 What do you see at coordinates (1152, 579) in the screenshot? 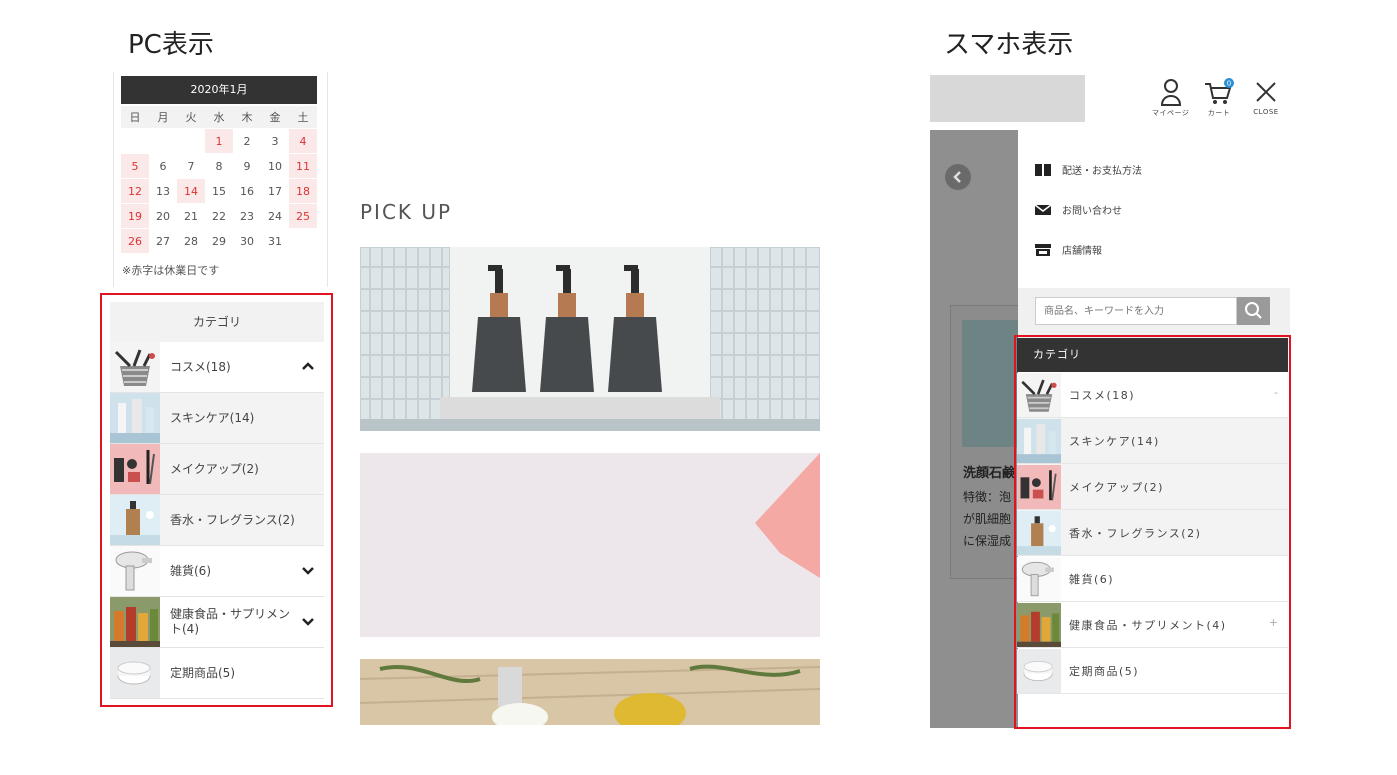
I see `sp-category-item: 雑貨(6)` at bounding box center [1152, 579].